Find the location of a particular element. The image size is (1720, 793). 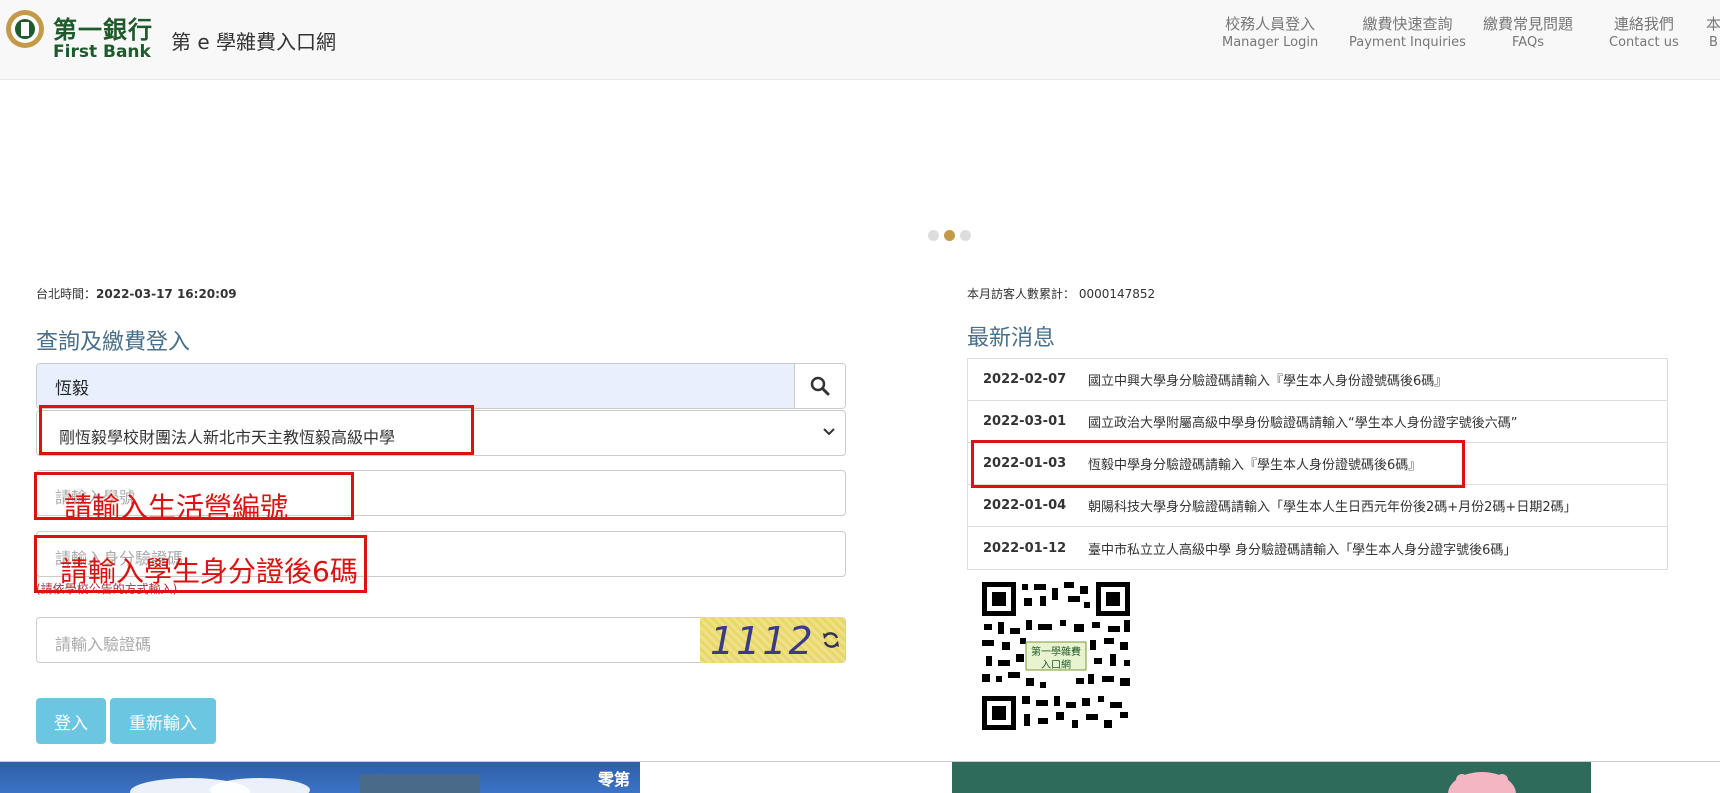

news-text: 臺中市私立立人高級中學 身分驗證碼請輸入「學生本人身分證字號後6碼」 is located at coordinates (1296, 548).